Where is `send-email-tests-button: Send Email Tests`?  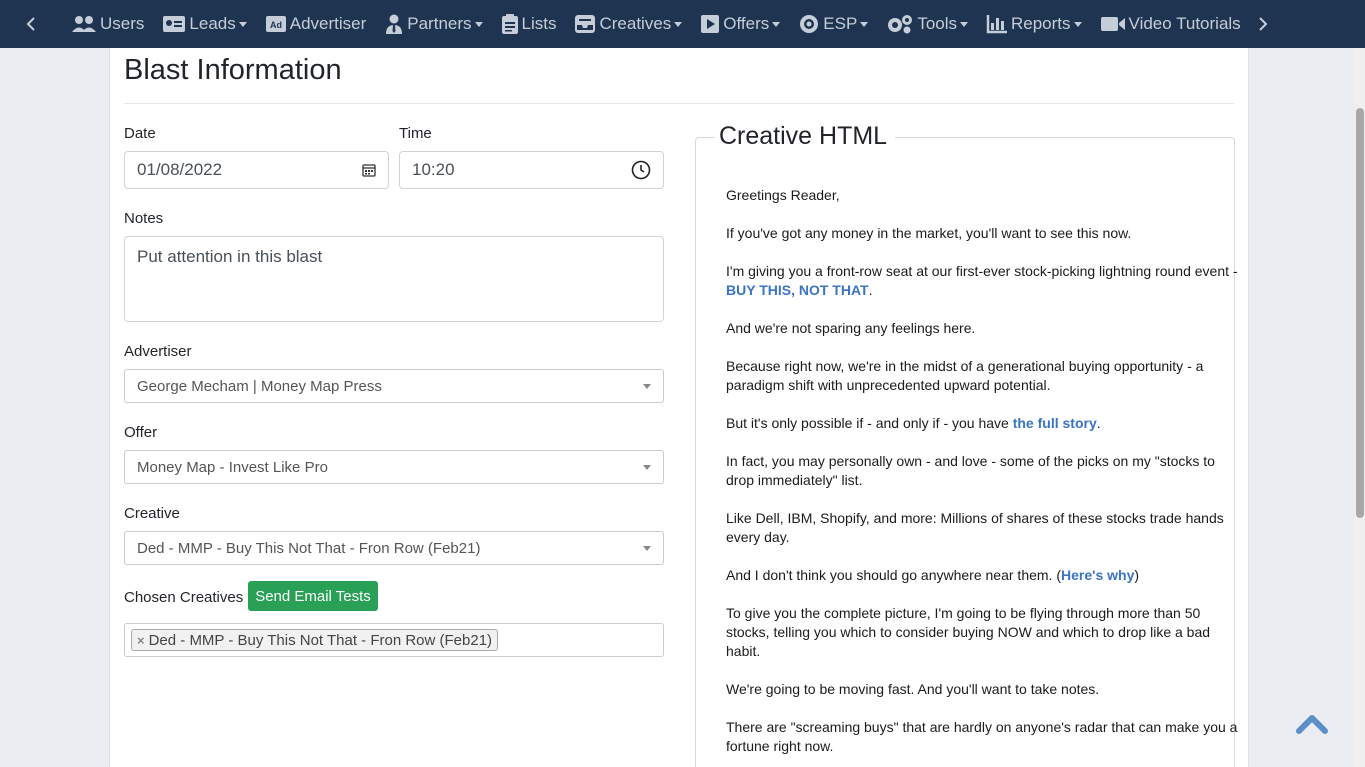
send-email-tests-button: Send Email Tests is located at coordinates (313, 596).